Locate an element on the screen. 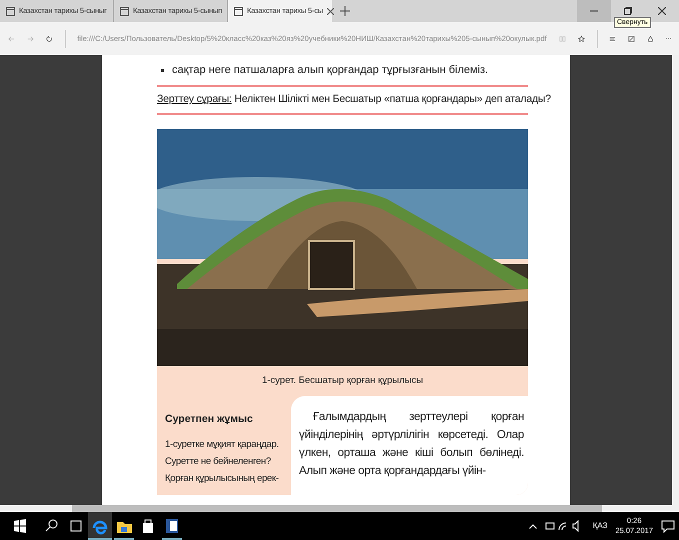 The height and width of the screenshot is (540, 679). bullet-text: сақтар неге патшаларға алып қорғандар тұрғызғанын білеміз. is located at coordinates (330, 70).